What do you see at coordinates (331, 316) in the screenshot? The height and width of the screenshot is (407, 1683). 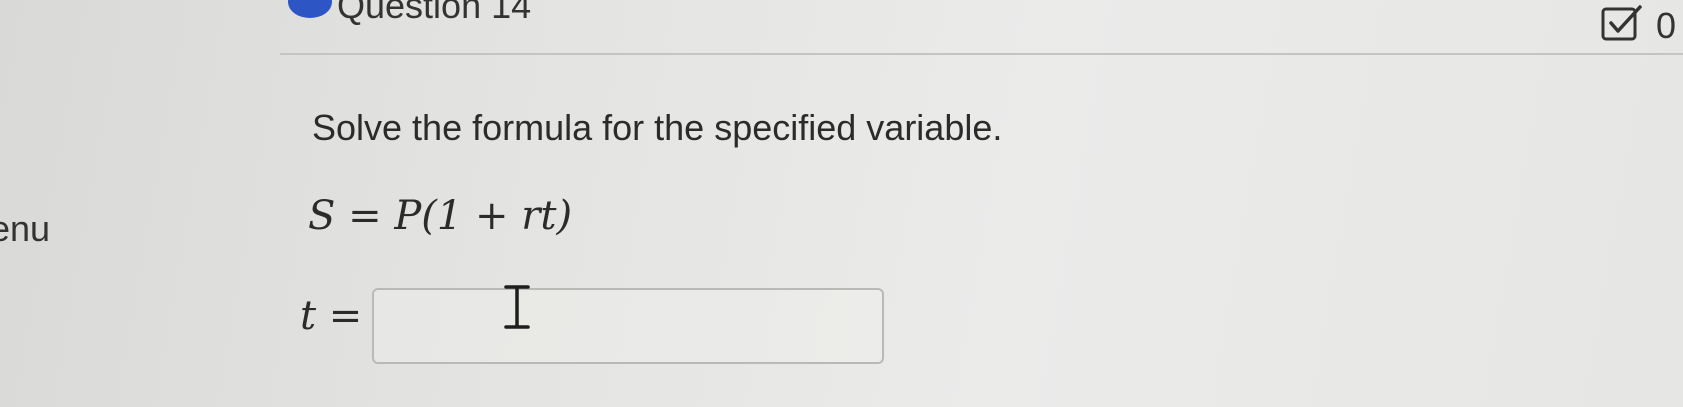 I see `answer-label: t =` at bounding box center [331, 316].